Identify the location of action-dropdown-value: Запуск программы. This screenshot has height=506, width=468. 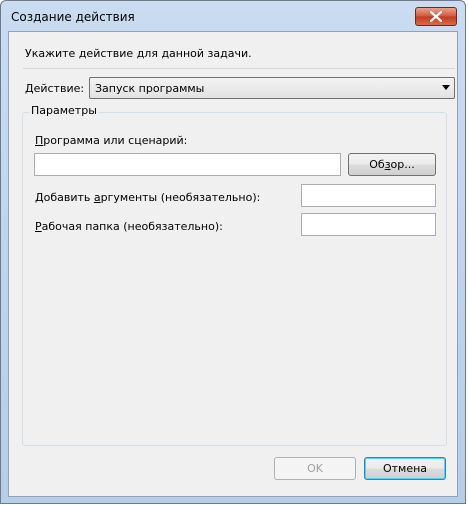
(150, 88).